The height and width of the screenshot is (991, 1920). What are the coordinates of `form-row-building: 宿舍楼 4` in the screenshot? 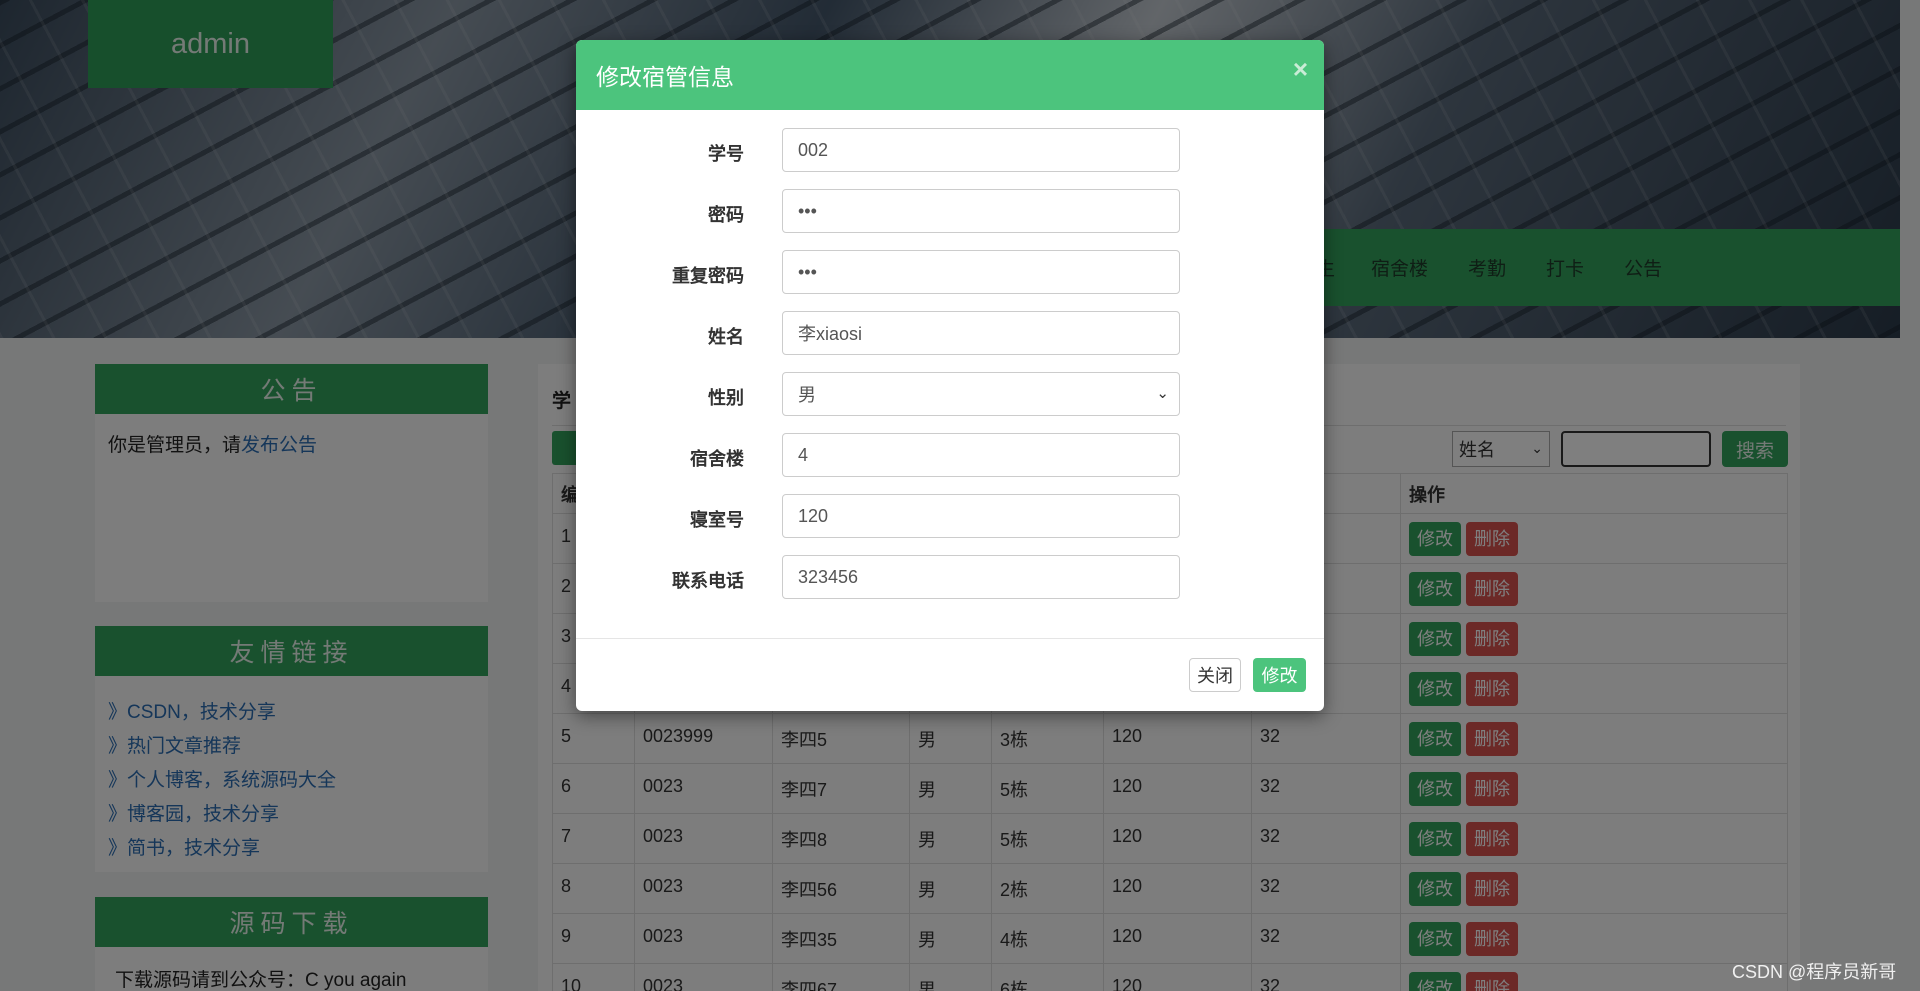 It's located at (950, 456).